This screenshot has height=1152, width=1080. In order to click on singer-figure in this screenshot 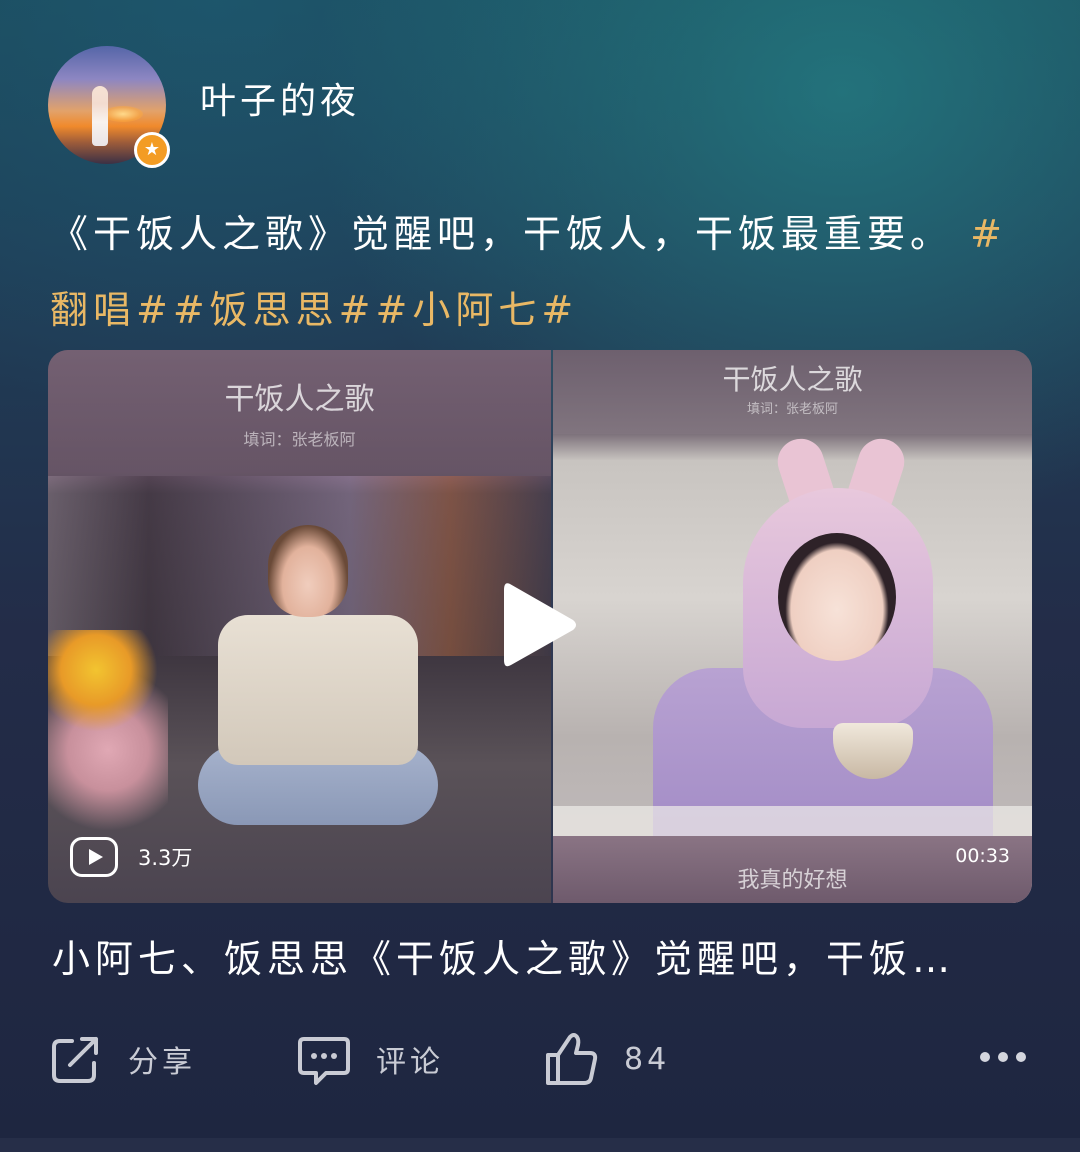, I will do `click(318, 685)`.